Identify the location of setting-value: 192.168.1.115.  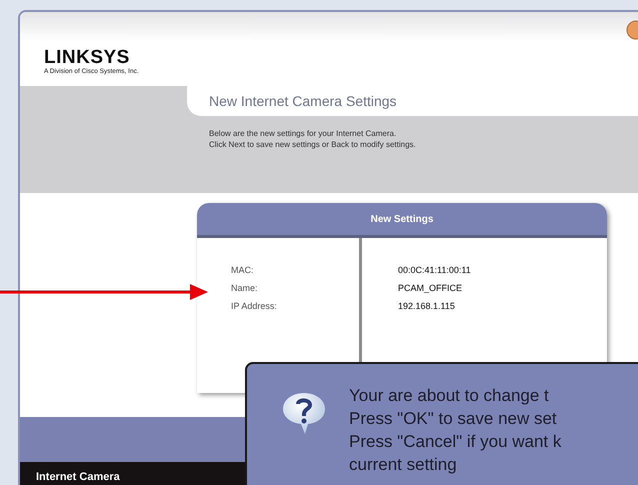
(427, 306).